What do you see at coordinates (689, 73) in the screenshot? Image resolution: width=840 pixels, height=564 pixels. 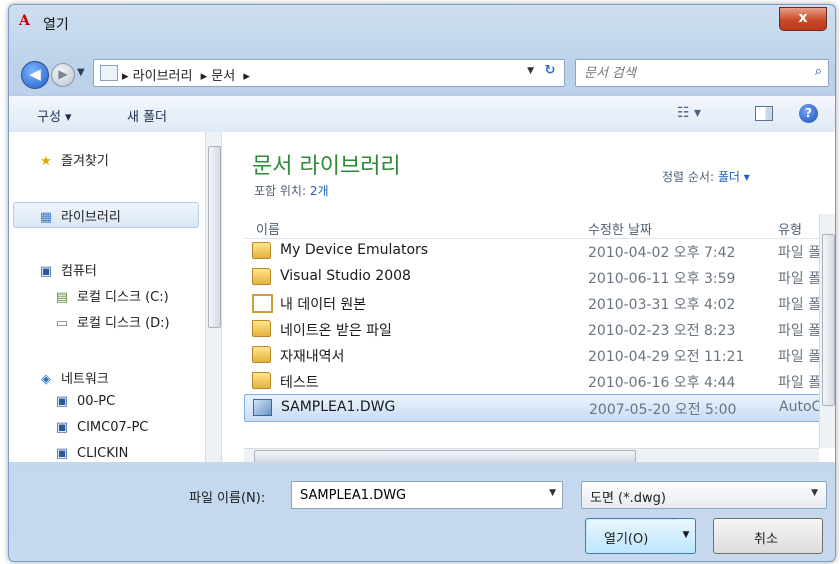 I see `search-input` at bounding box center [689, 73].